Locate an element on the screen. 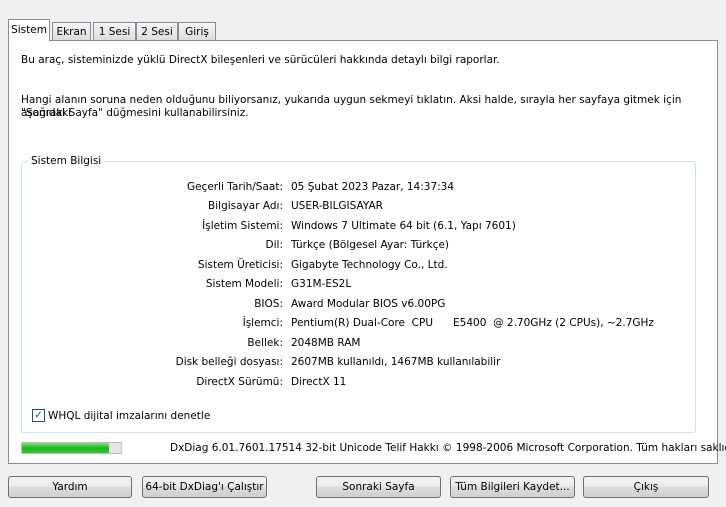 This screenshot has height=507, width=726. info-label: İşlemci: is located at coordinates (262, 323).